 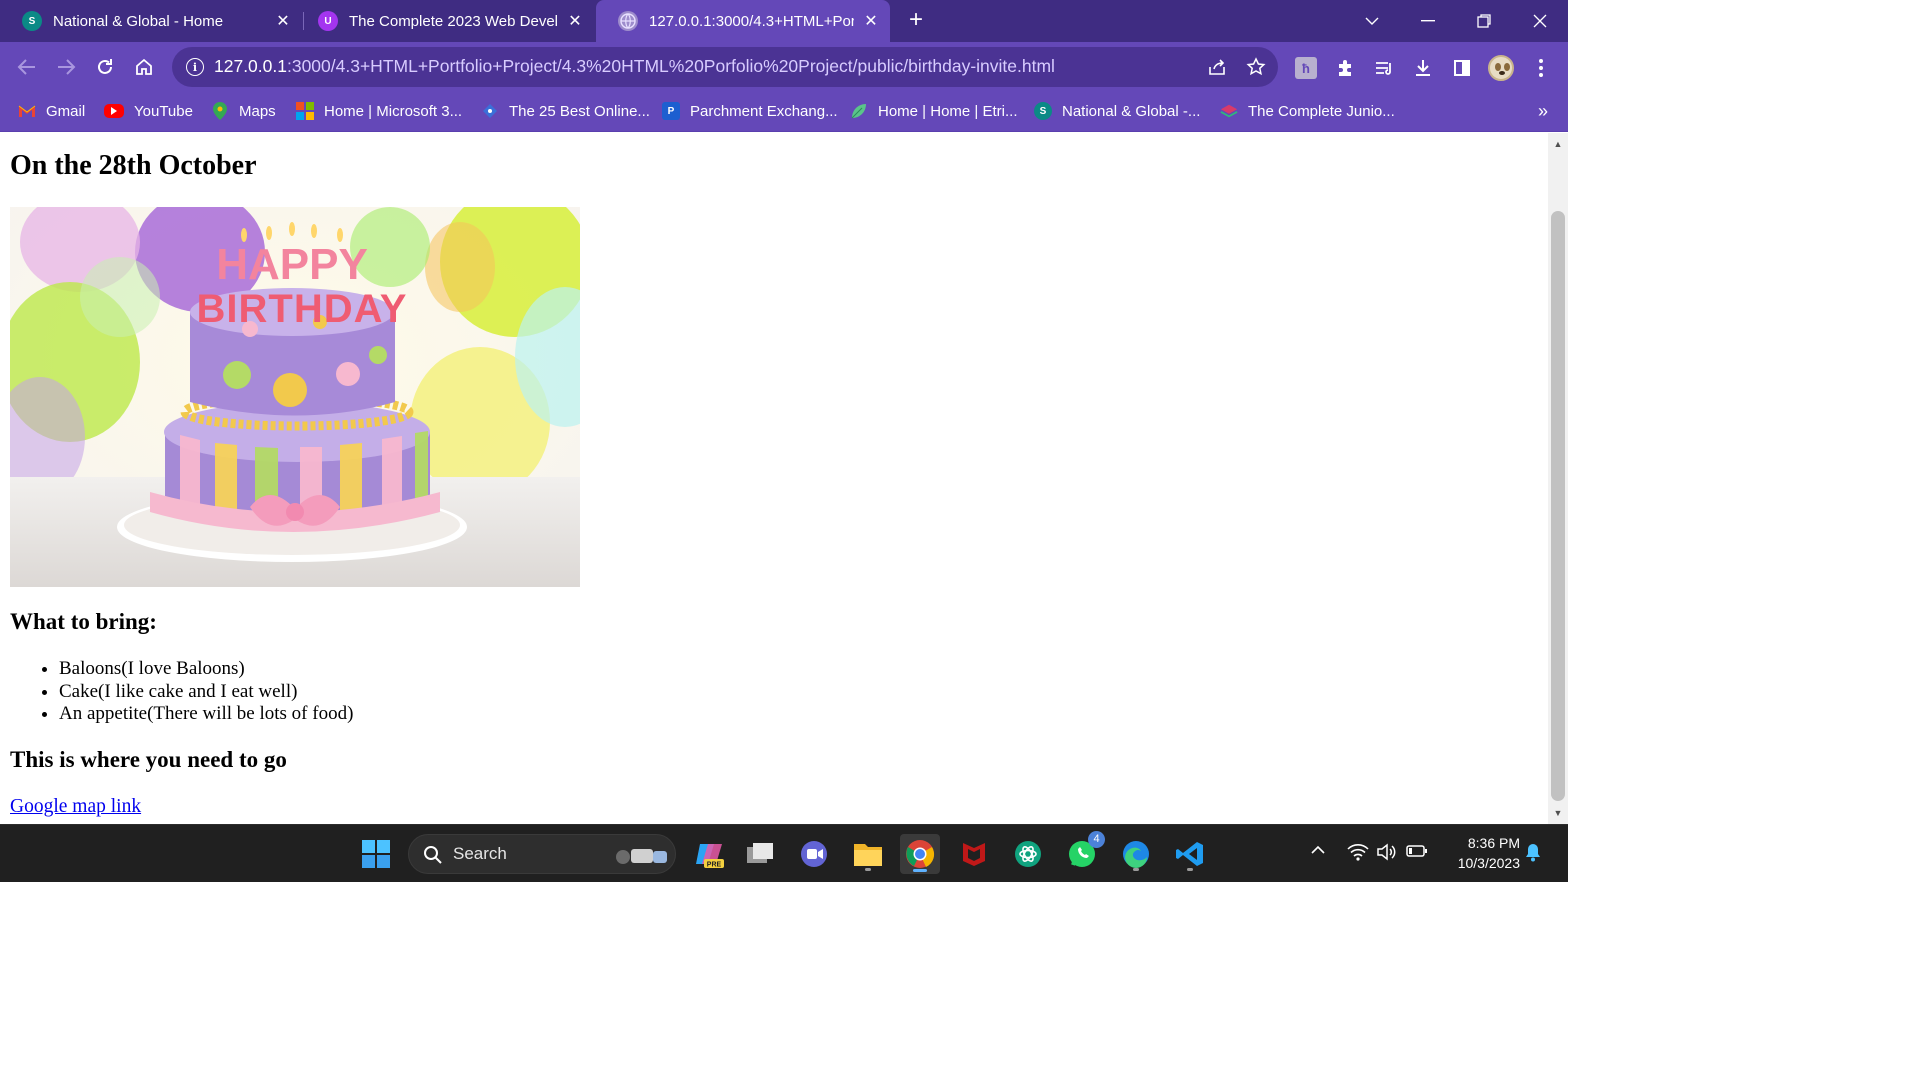 What do you see at coordinates (105, 67) in the screenshot?
I see `reload-icon` at bounding box center [105, 67].